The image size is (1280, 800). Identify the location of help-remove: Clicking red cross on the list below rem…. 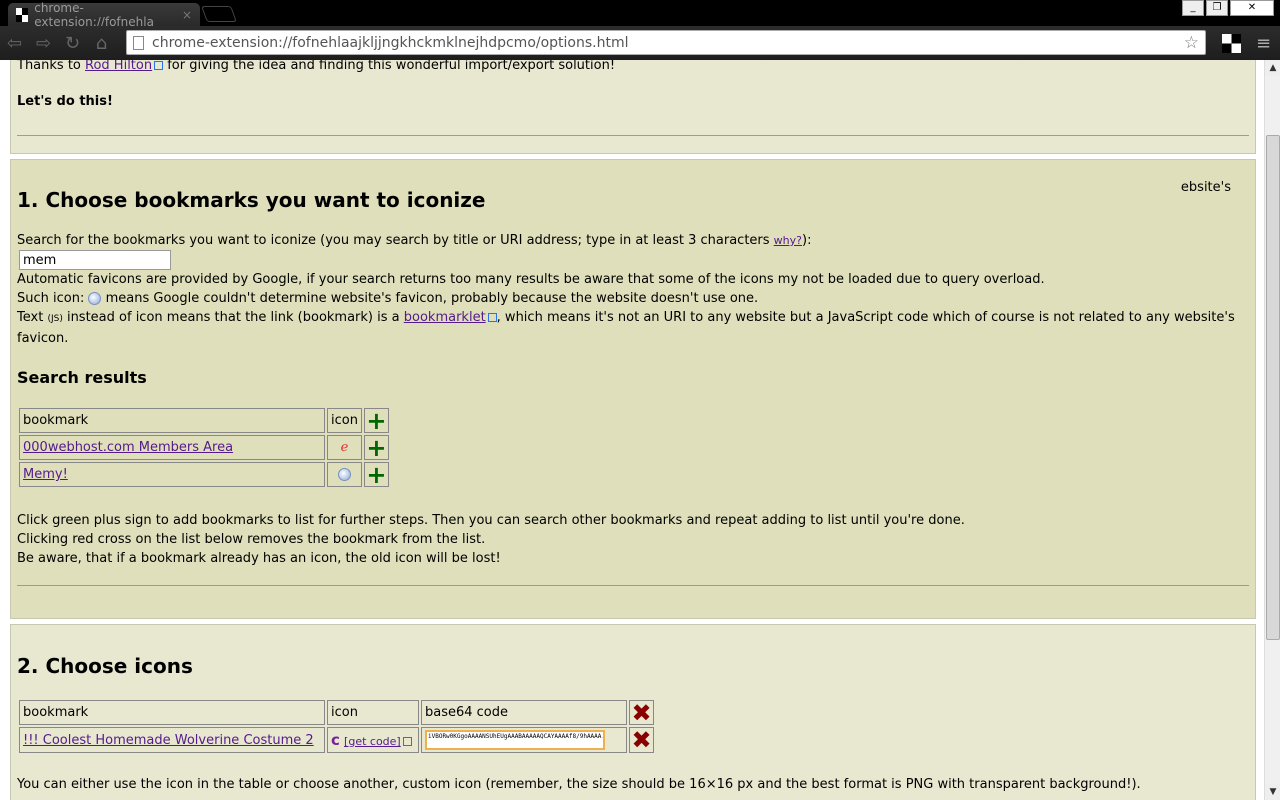
(251, 539).